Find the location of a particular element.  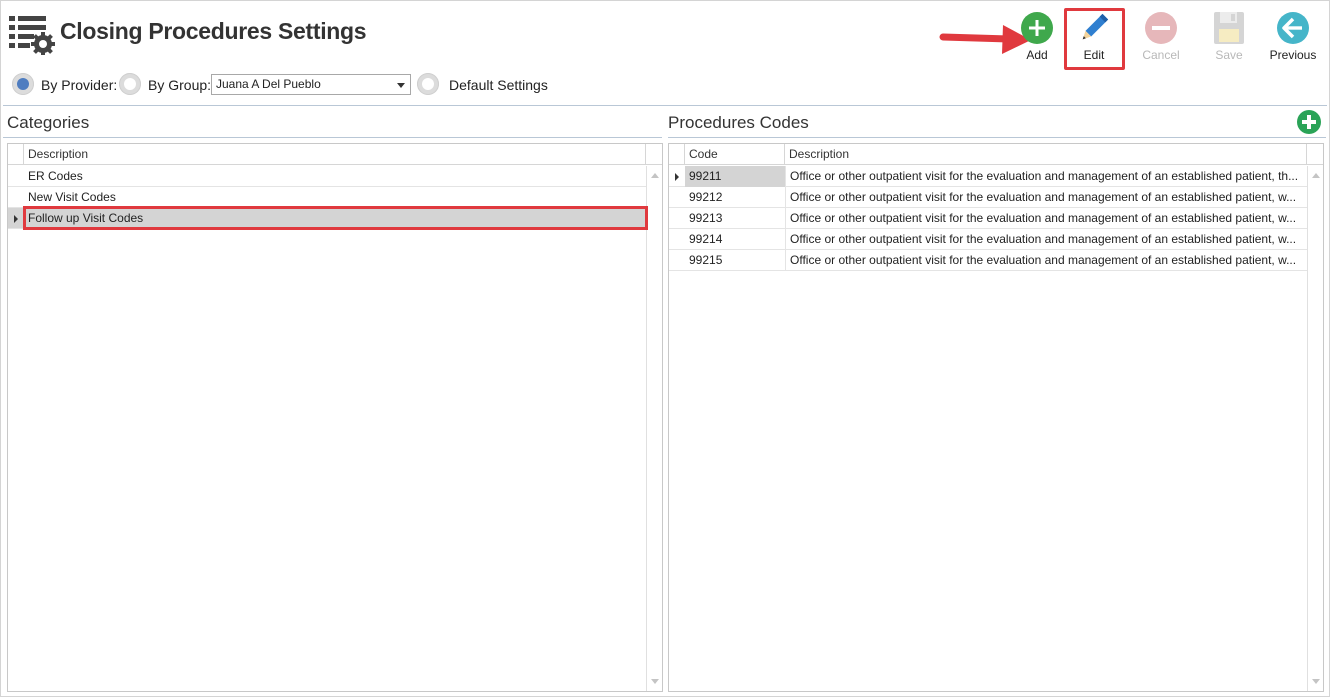

category-description: ER Codes is located at coordinates (55, 176).